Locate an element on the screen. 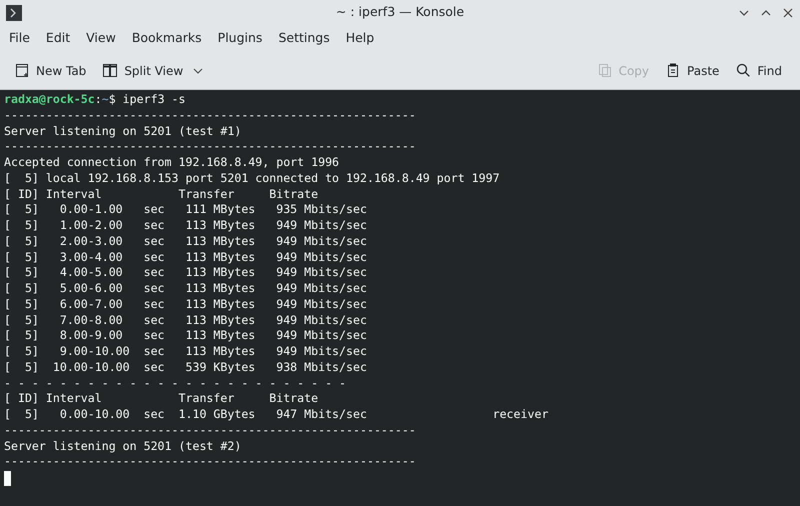 Image resolution: width=800 pixels, height=506 pixels. window-title: ~ : iperf3 — Konsole is located at coordinates (400, 12).